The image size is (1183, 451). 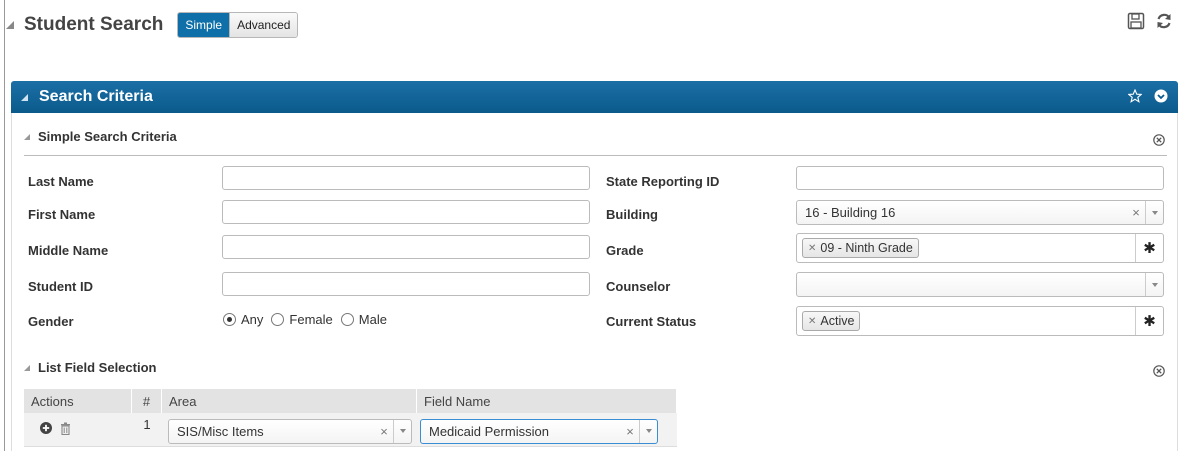 What do you see at coordinates (663, 181) in the screenshot?
I see `state-reporting-id-label: State Reporting ID` at bounding box center [663, 181].